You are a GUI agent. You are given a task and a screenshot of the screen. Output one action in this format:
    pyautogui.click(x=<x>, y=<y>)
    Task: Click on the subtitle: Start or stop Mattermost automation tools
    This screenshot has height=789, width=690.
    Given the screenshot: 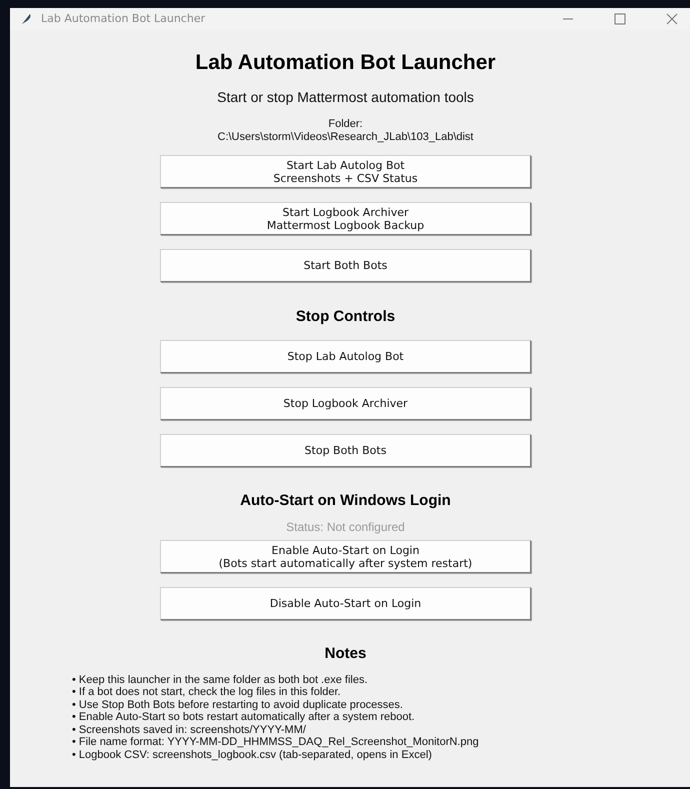 What is the action you would take?
    pyautogui.click(x=345, y=97)
    